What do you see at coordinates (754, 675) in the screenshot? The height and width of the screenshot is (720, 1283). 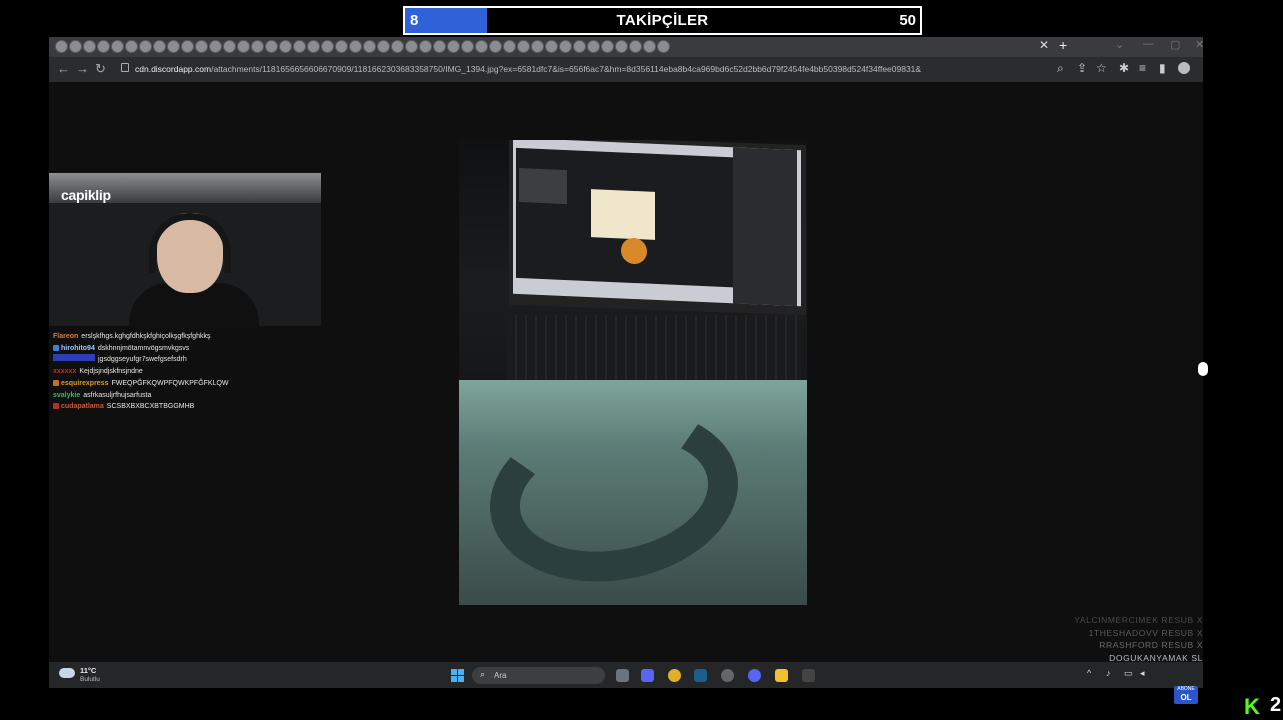 I see `discord-icon` at bounding box center [754, 675].